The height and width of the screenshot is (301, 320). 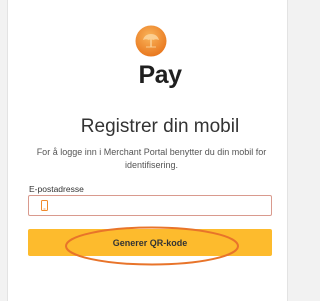 I want to click on email-label: E-postadresse, so click(x=56, y=189).